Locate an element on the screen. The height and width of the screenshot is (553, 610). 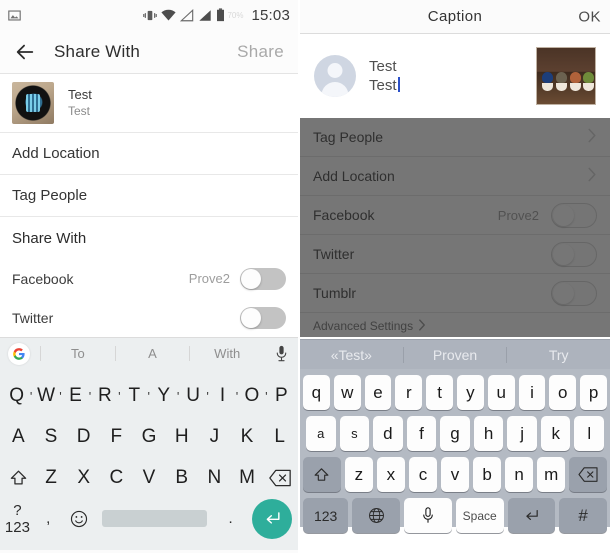
photo-thumbnail is located at coordinates (566, 76).